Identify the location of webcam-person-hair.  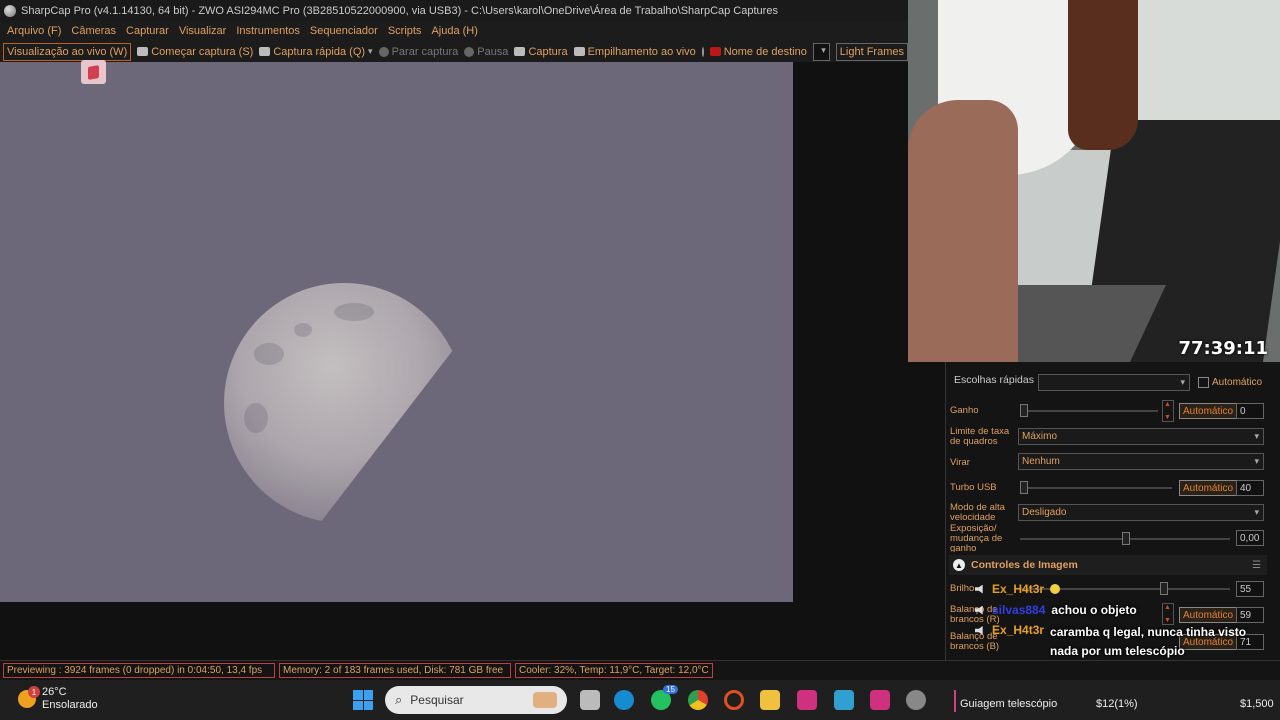
(1103, 75).